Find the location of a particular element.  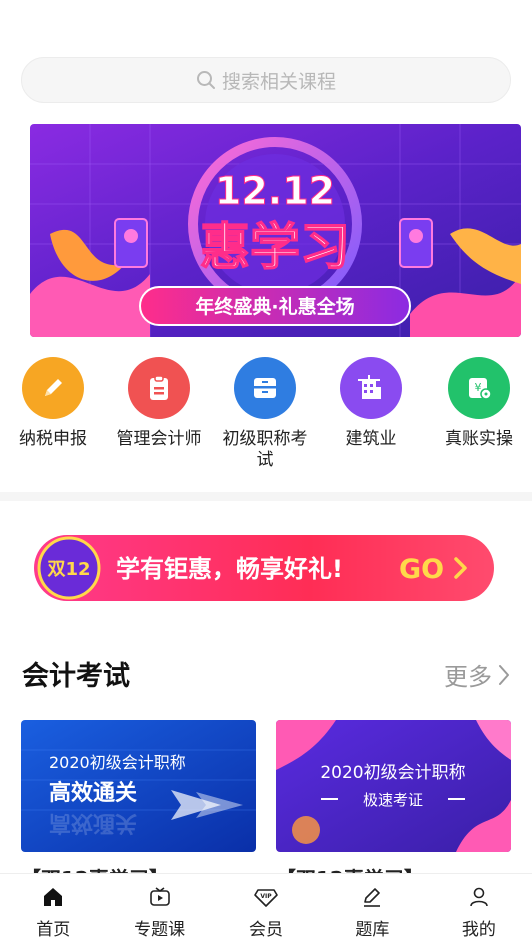

category-label: 初级职称考试 is located at coordinates (265, 449).